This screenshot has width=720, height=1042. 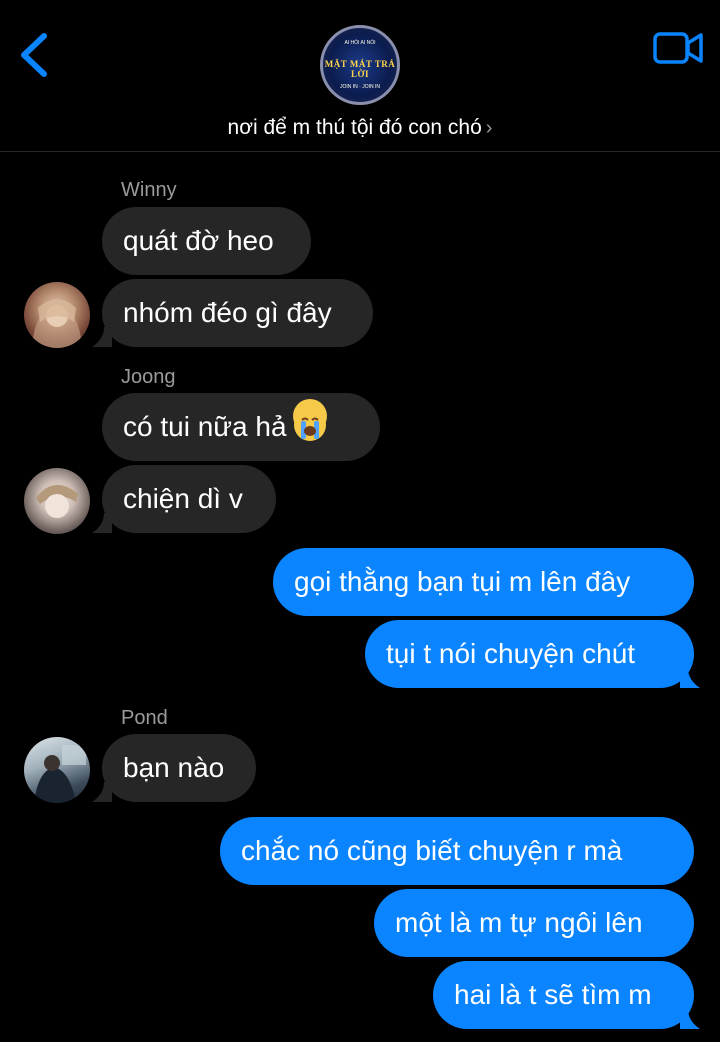 I want to click on sender-name: Pond, so click(x=144, y=718).